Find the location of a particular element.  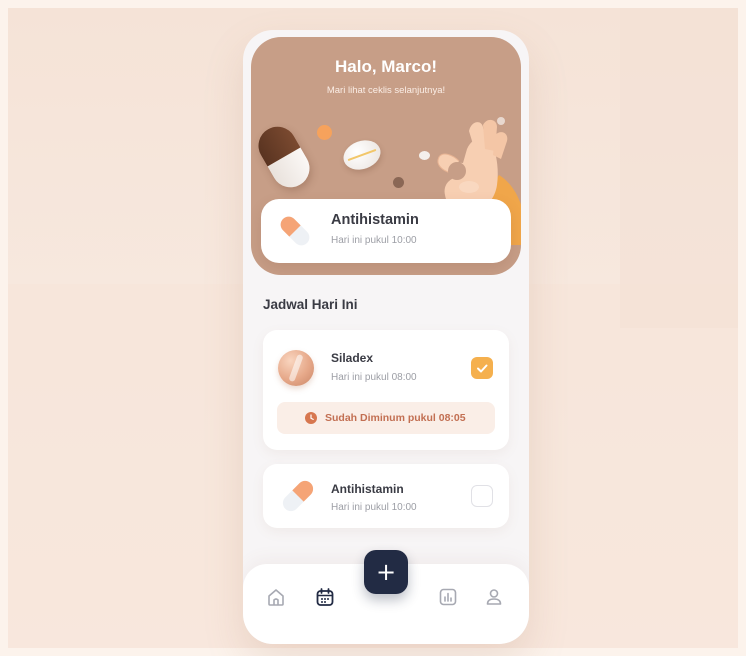

greeting-title: Halo, Marco! is located at coordinates (386, 66).